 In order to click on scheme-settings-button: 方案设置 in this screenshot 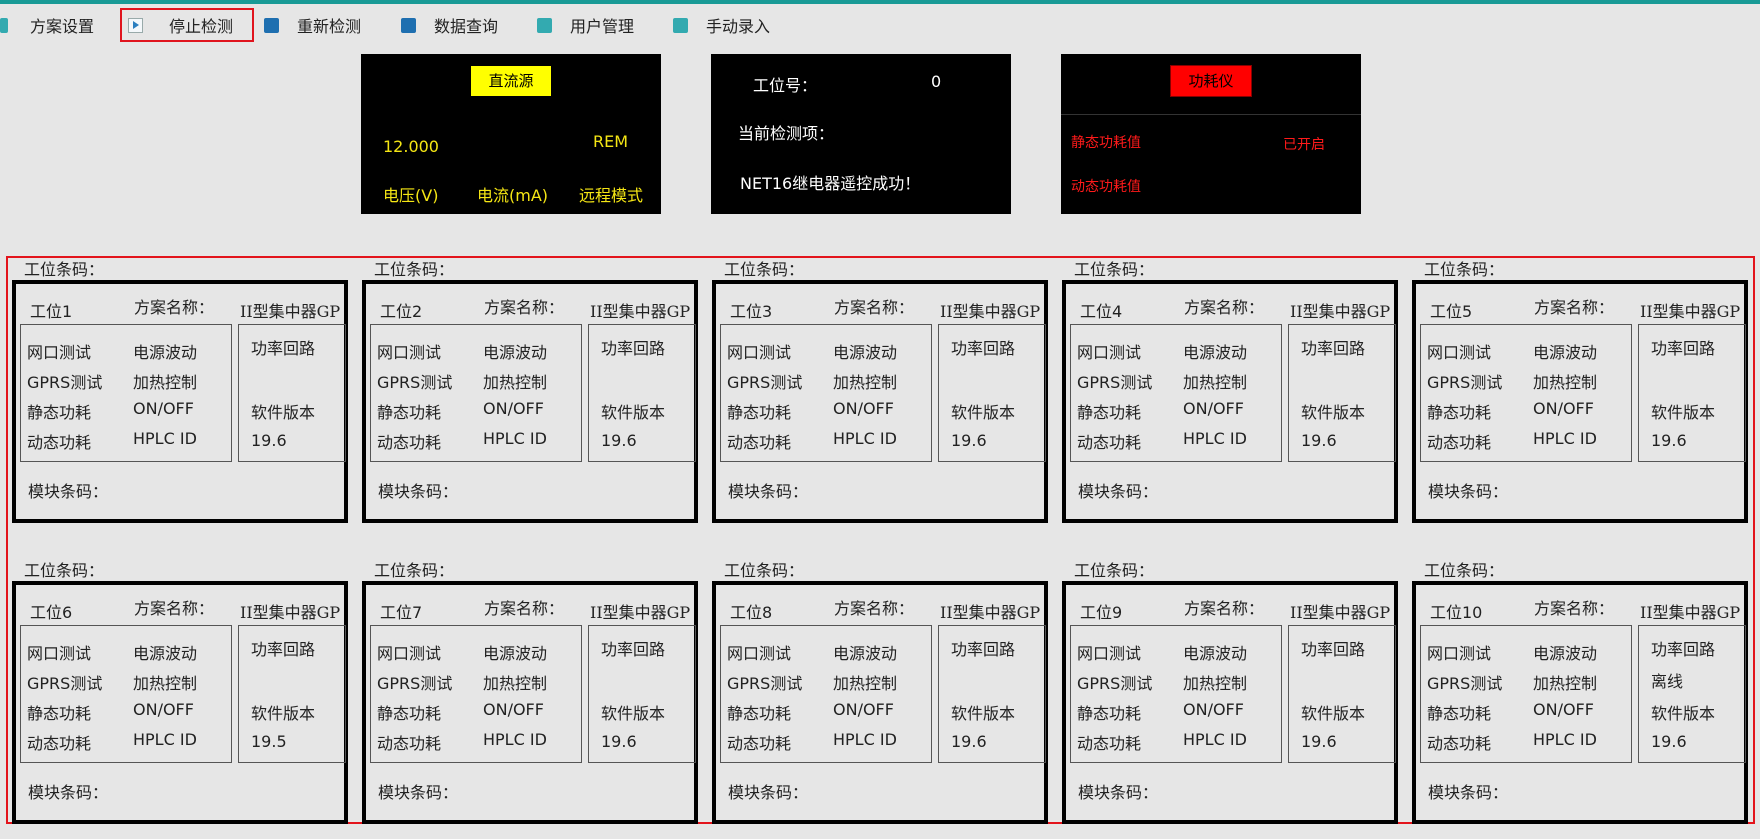, I will do `click(47, 25)`.